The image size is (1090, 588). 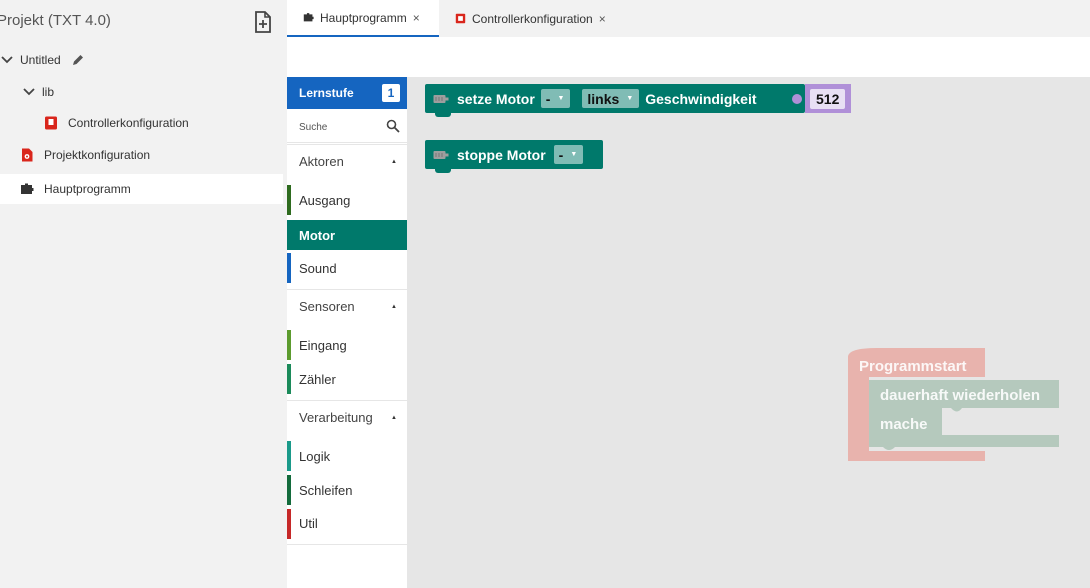 I want to click on tree-item-untitled: Untitled, so click(x=141, y=60).